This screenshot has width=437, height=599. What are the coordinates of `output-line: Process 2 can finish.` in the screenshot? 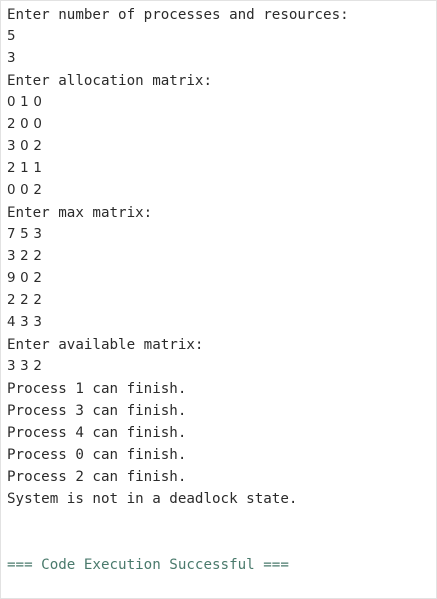 It's located at (97, 477).